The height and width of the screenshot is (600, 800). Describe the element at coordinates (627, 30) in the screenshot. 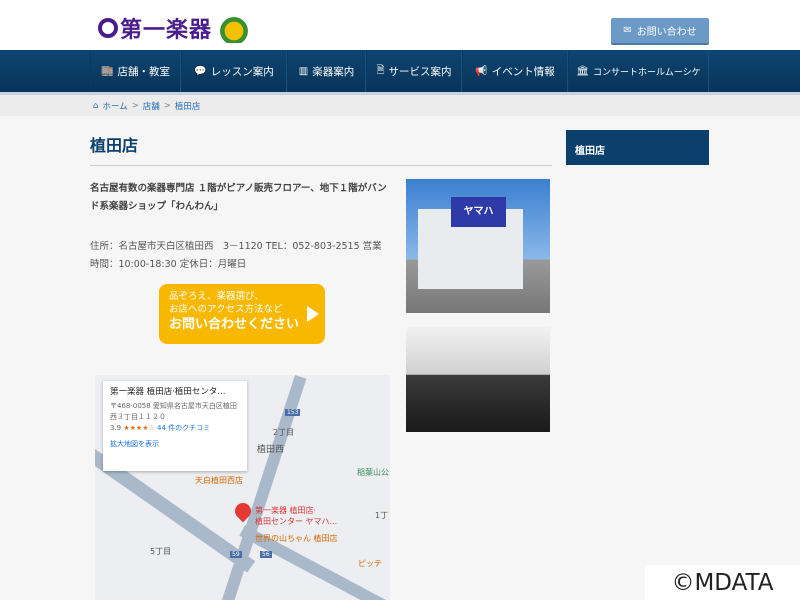

I see `envelope-icon: ✉` at that location.